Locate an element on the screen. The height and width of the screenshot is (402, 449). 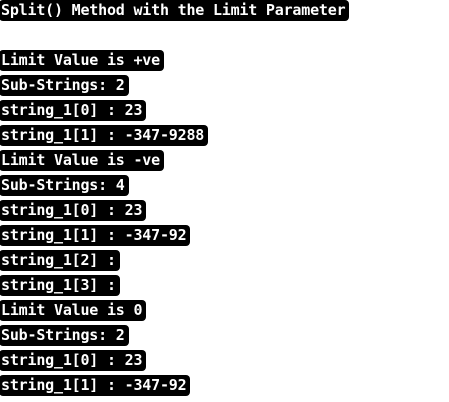
output-line-substrings: Sub-Strings: 4 is located at coordinates (64, 186).